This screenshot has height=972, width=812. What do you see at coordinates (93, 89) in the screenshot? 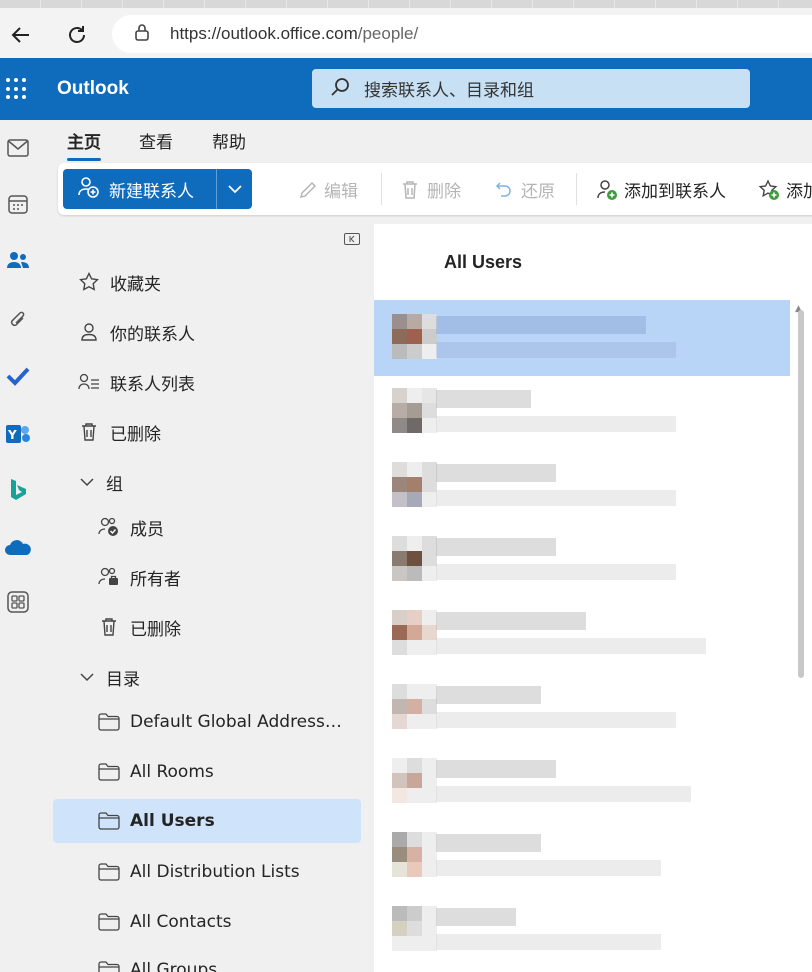
I see `app-brand: Outlook` at bounding box center [93, 89].